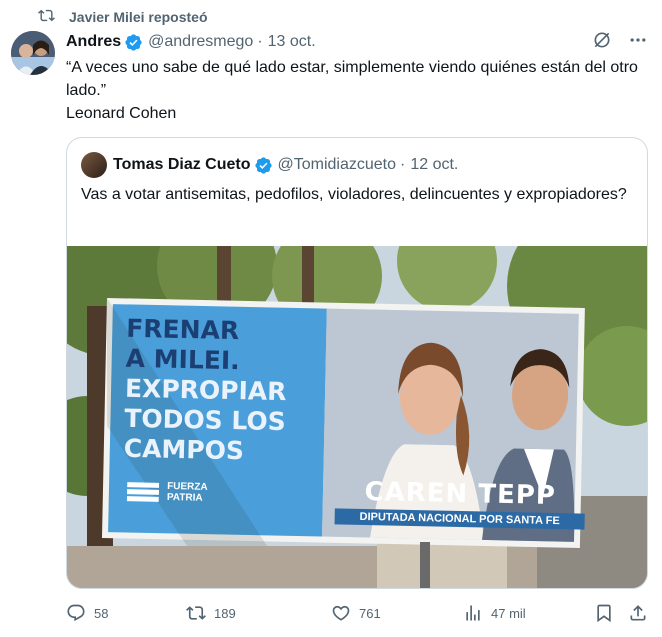 The width and height of the screenshot is (662, 637). What do you see at coordinates (184, 449) in the screenshot?
I see `billboard-slogan-line: CAMPOS` at bounding box center [184, 449].